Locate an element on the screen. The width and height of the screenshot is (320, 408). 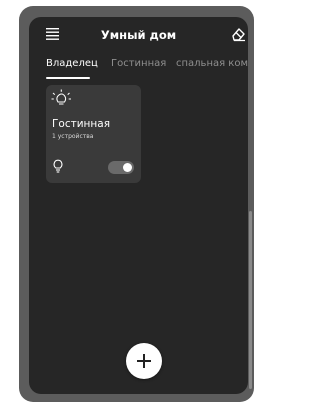
page-title: Умный дом is located at coordinates (138, 35).